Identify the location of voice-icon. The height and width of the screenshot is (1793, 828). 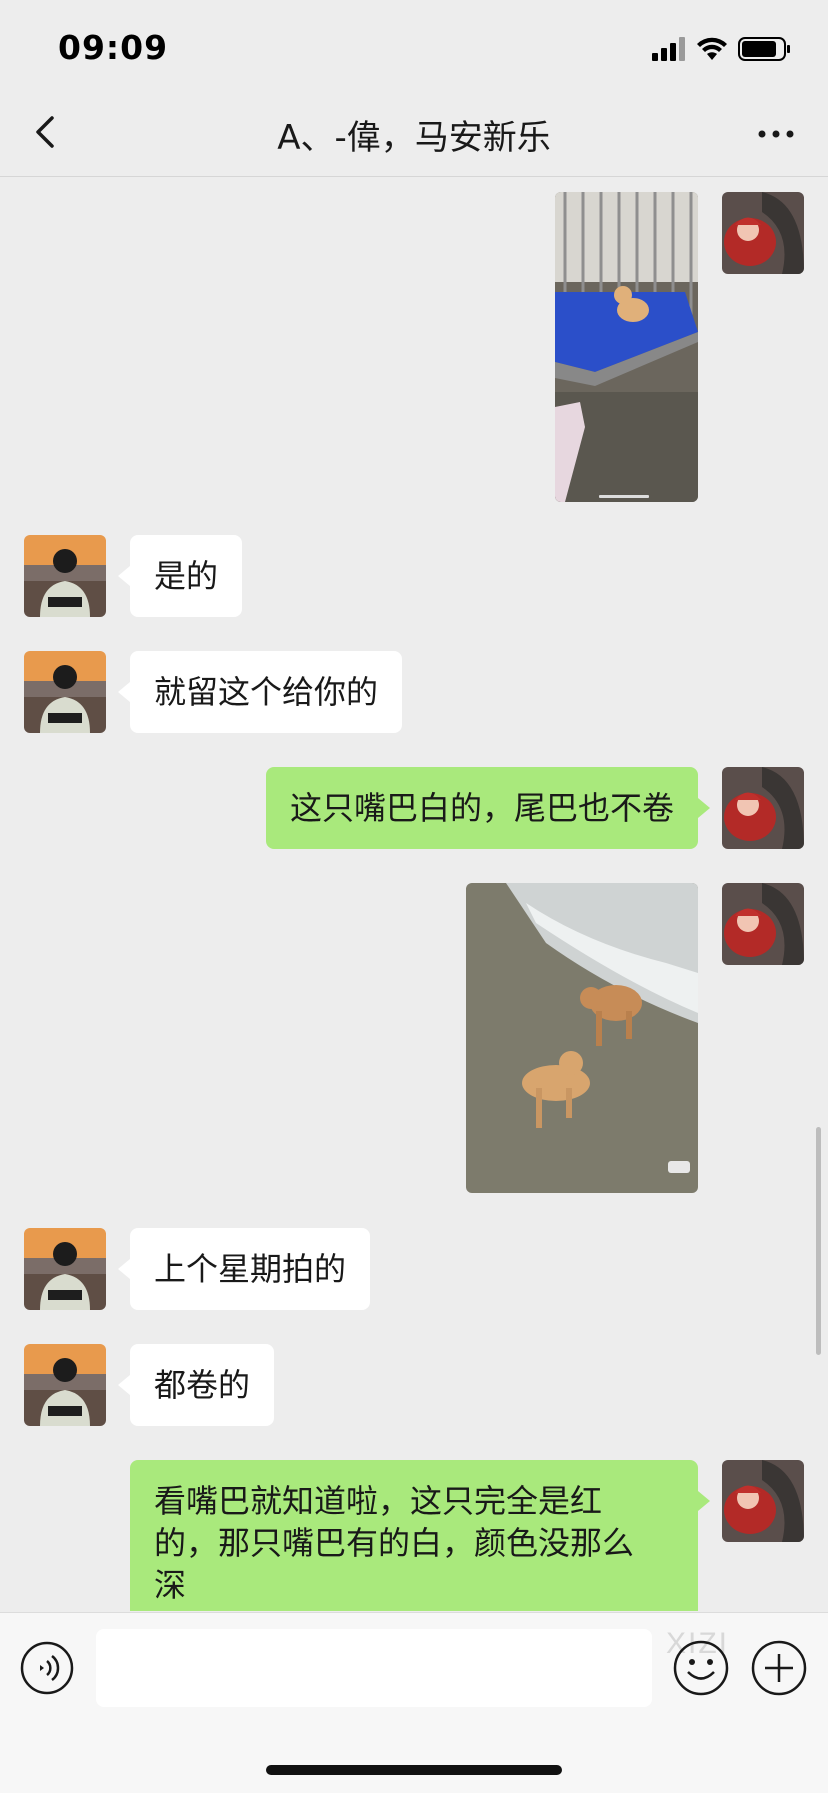
(47, 1668).